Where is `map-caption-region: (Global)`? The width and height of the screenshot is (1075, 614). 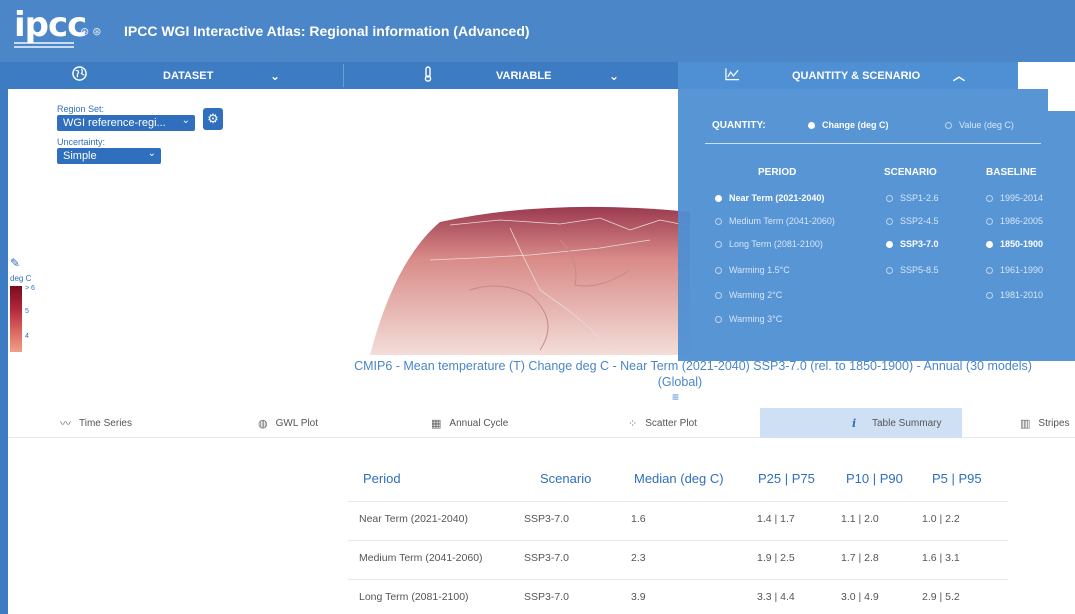 map-caption-region: (Global) is located at coordinates (680, 382).